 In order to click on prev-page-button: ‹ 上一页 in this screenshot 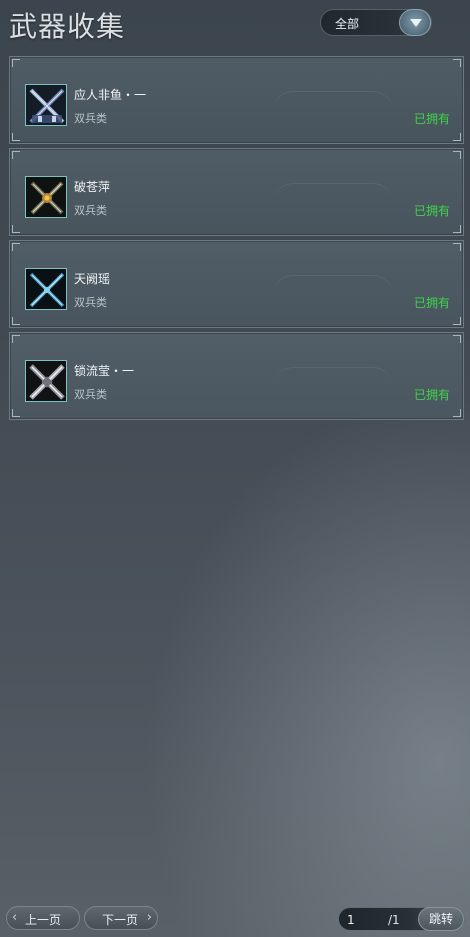, I will do `click(43, 918)`.